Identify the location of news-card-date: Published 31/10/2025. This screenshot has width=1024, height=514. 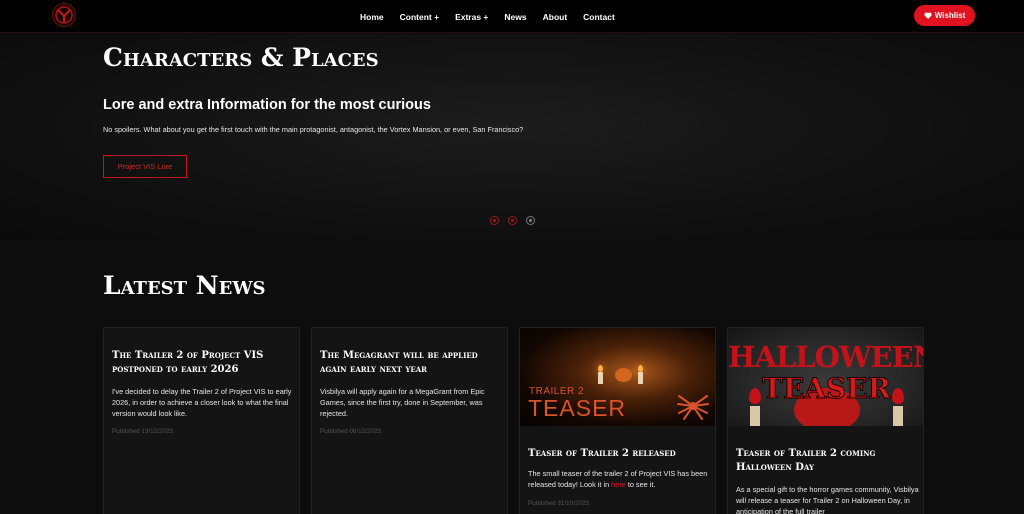
(558, 503).